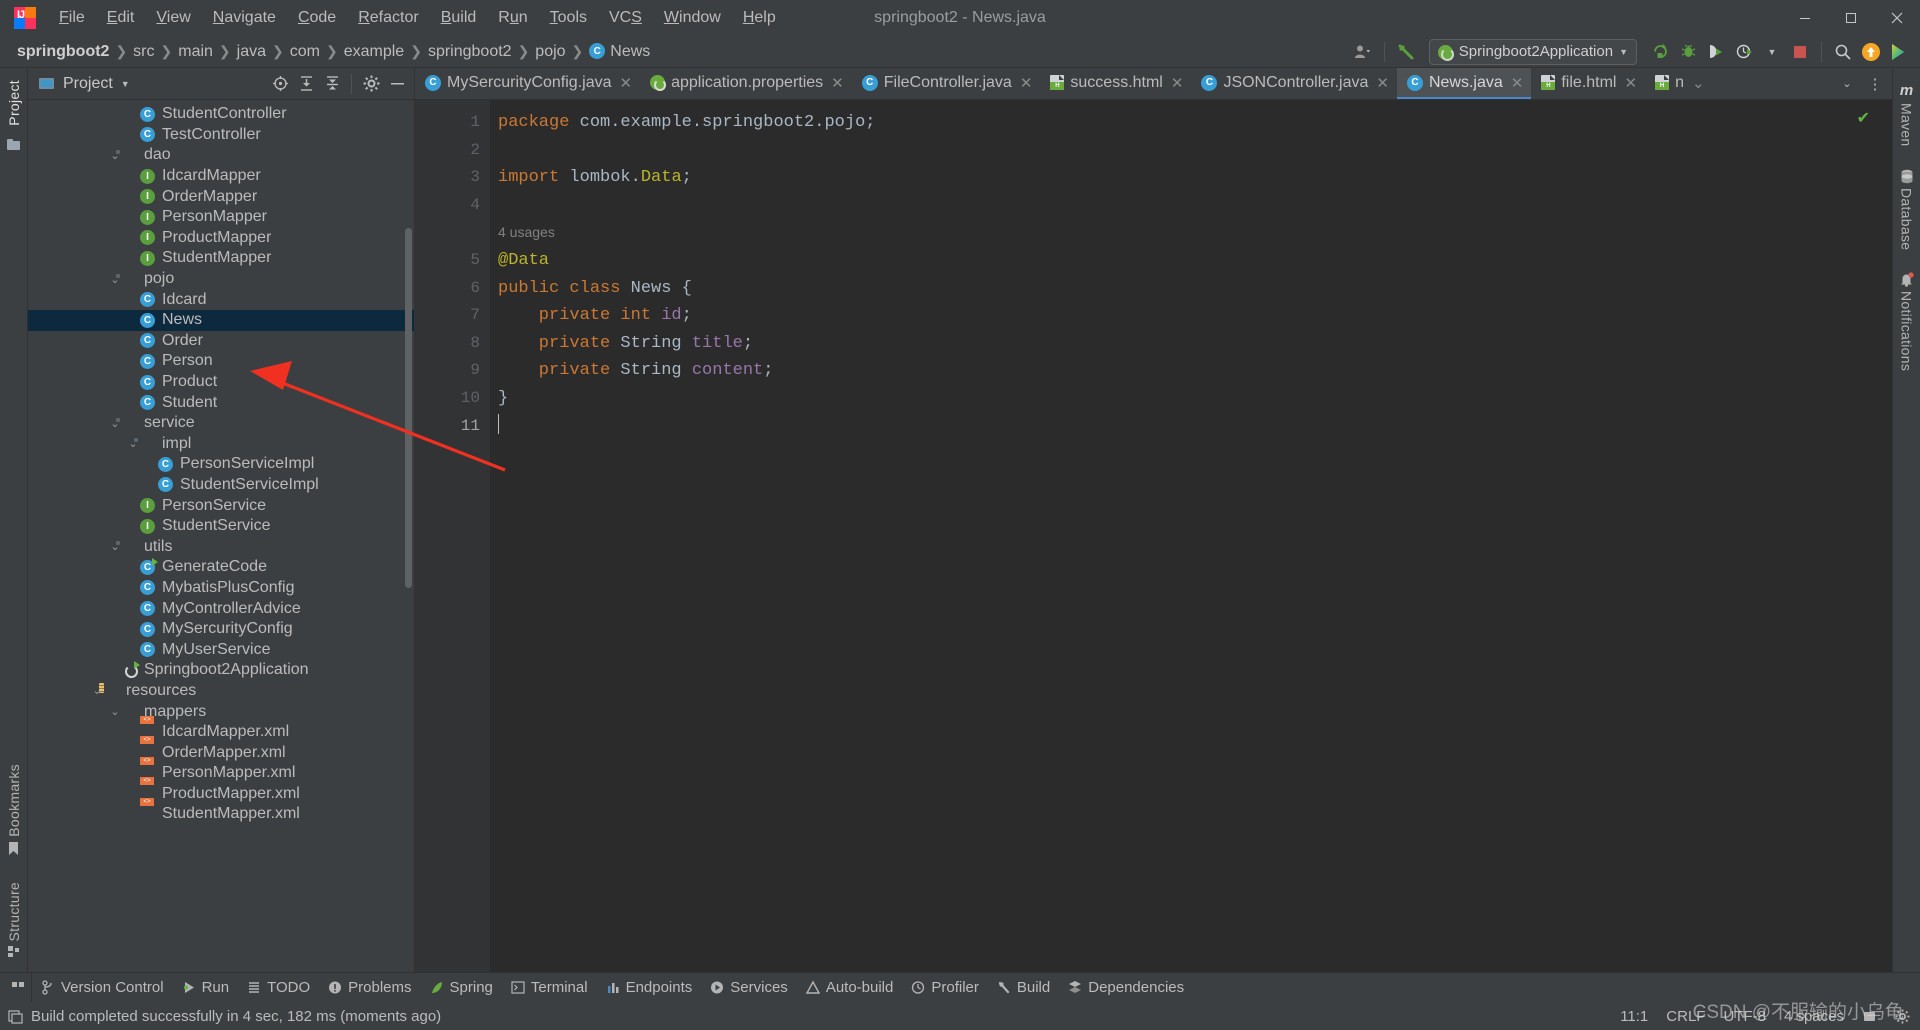 This screenshot has height=1030, width=1920. I want to click on menu-item-help: Help, so click(759, 18).